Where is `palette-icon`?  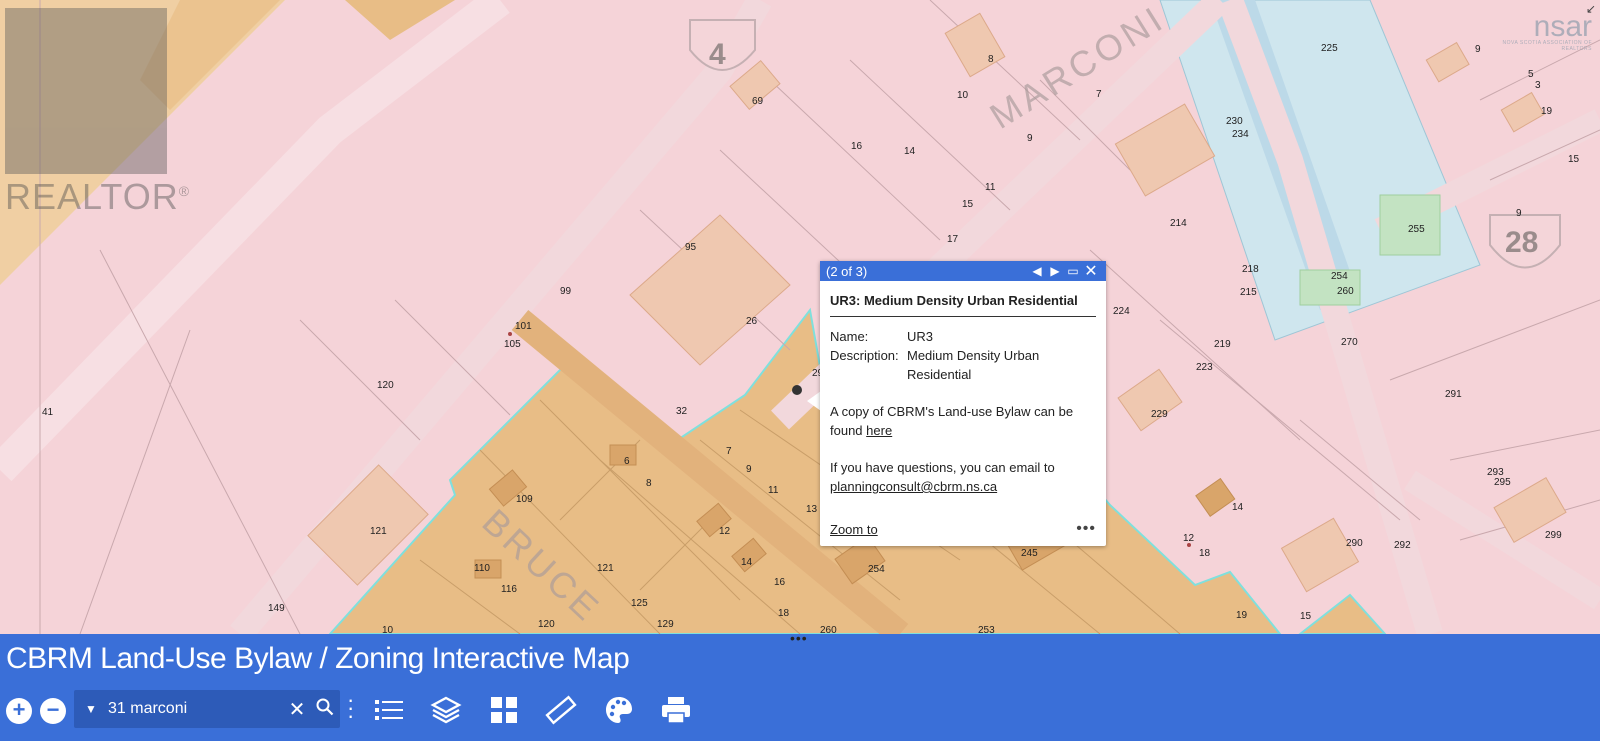 palette-icon is located at coordinates (619, 710).